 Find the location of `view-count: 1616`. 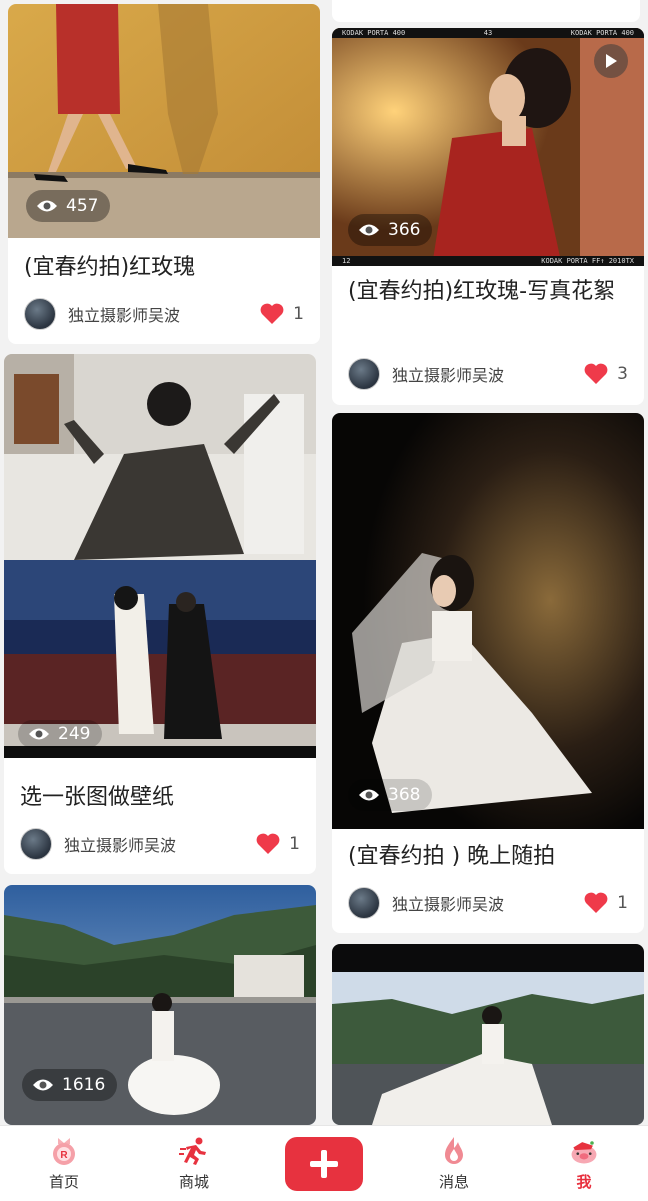

view-count: 1616 is located at coordinates (84, 1085).